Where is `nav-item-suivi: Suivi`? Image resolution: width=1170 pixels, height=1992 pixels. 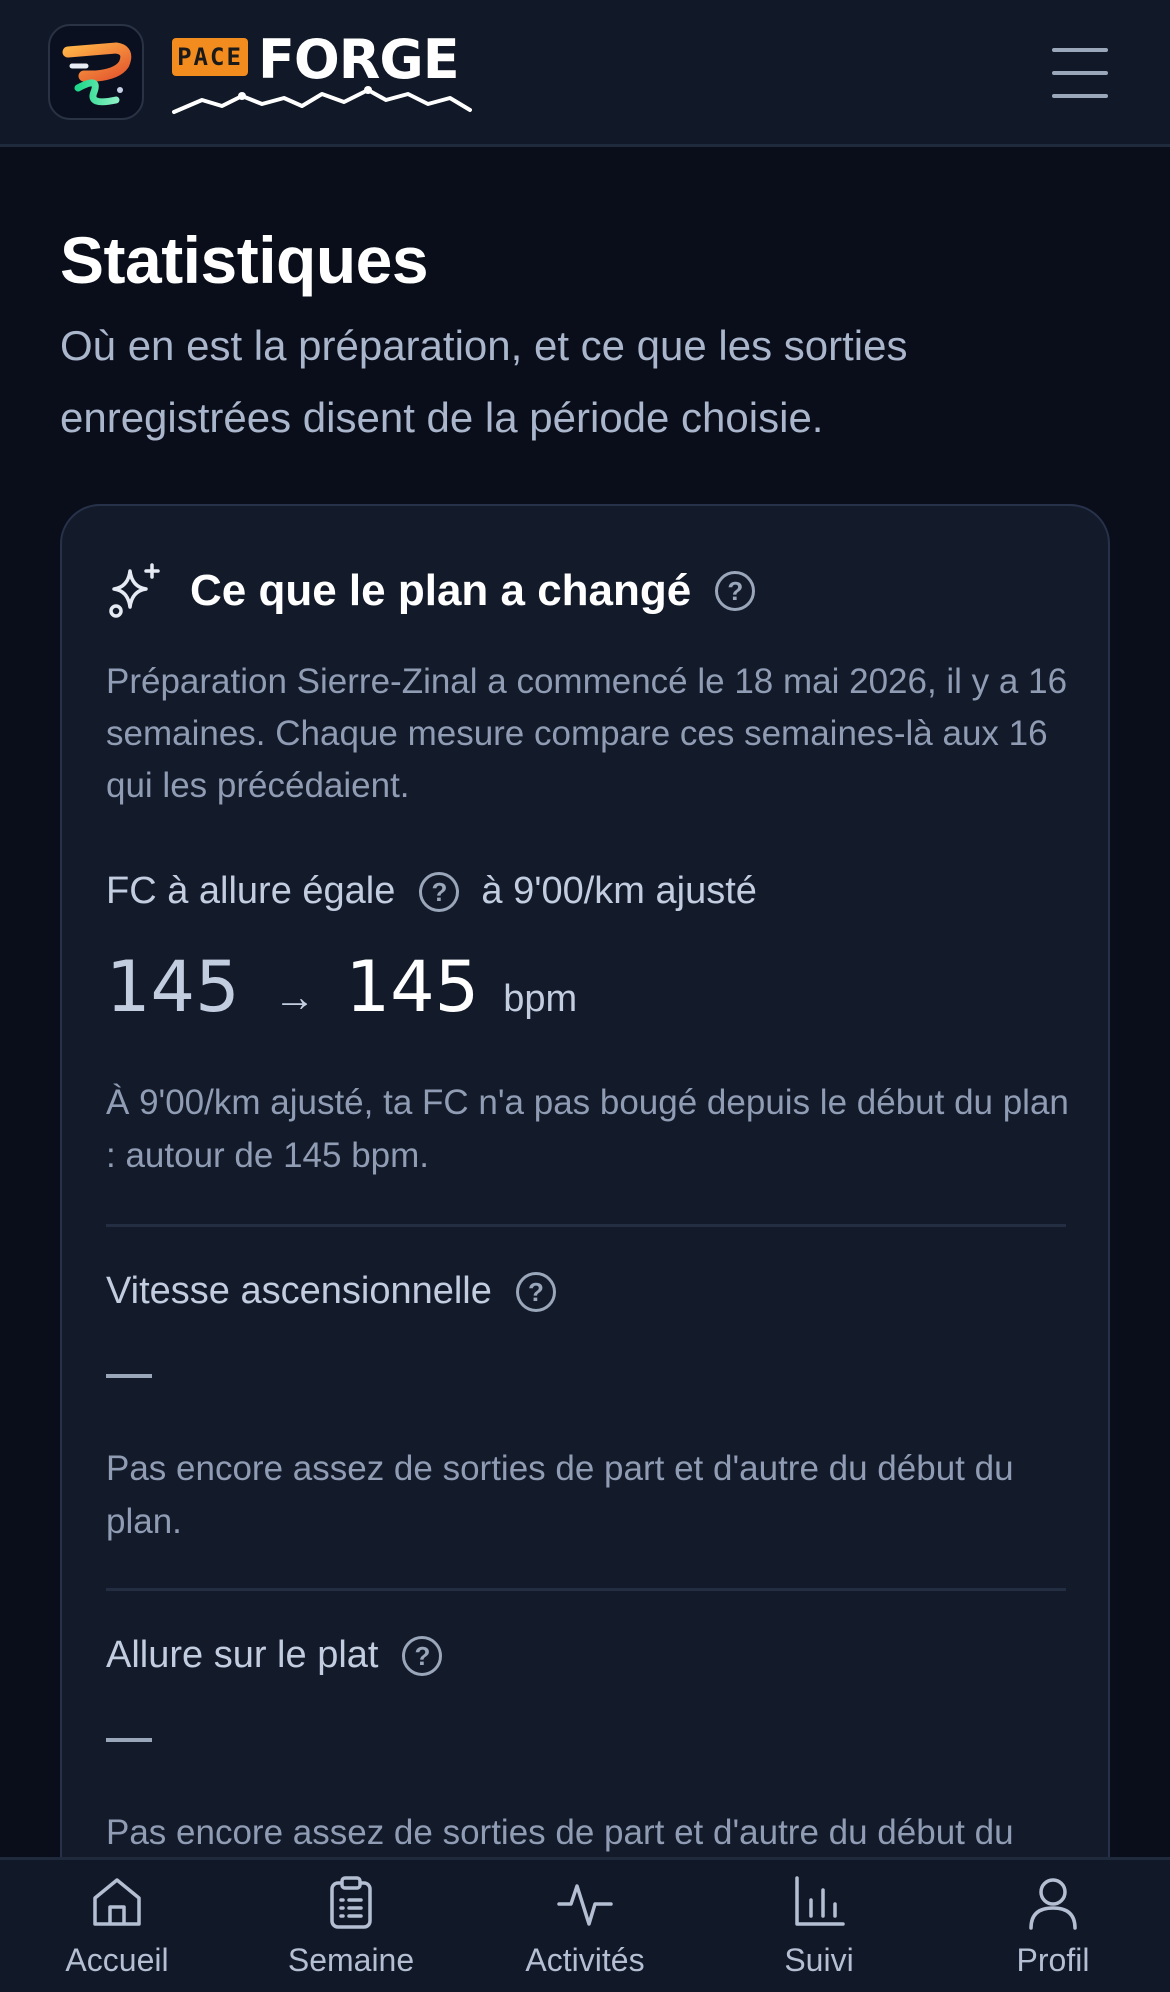
nav-item-suivi: Suivi is located at coordinates (819, 1926).